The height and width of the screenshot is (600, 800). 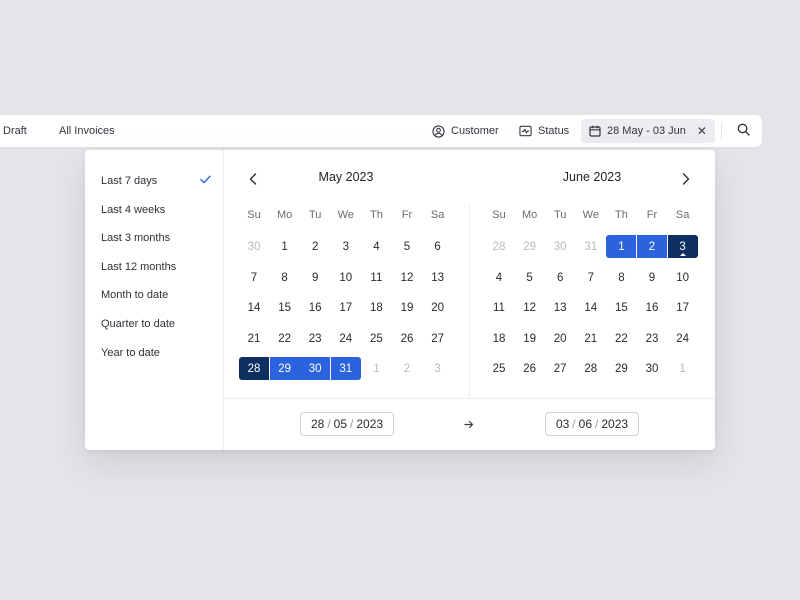 What do you see at coordinates (156, 295) in the screenshot?
I see `preset-option: Month to date` at bounding box center [156, 295].